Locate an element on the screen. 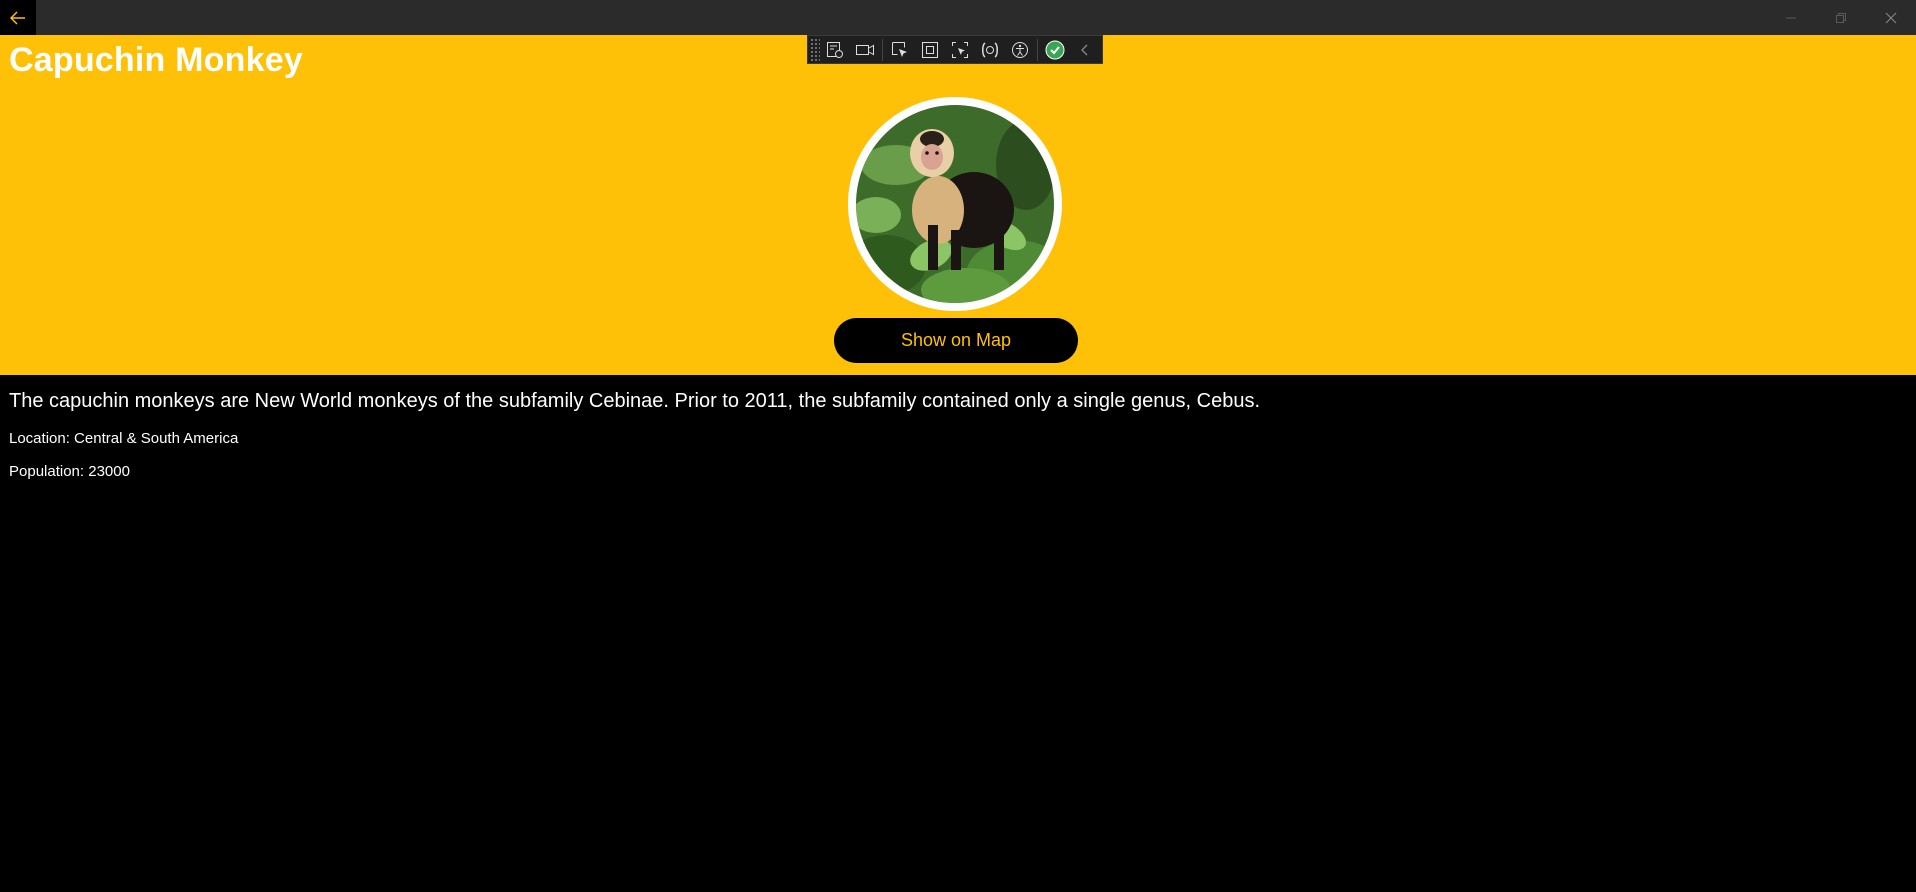 This screenshot has width=1916, height=892. close-button is located at coordinates (1891, 17).